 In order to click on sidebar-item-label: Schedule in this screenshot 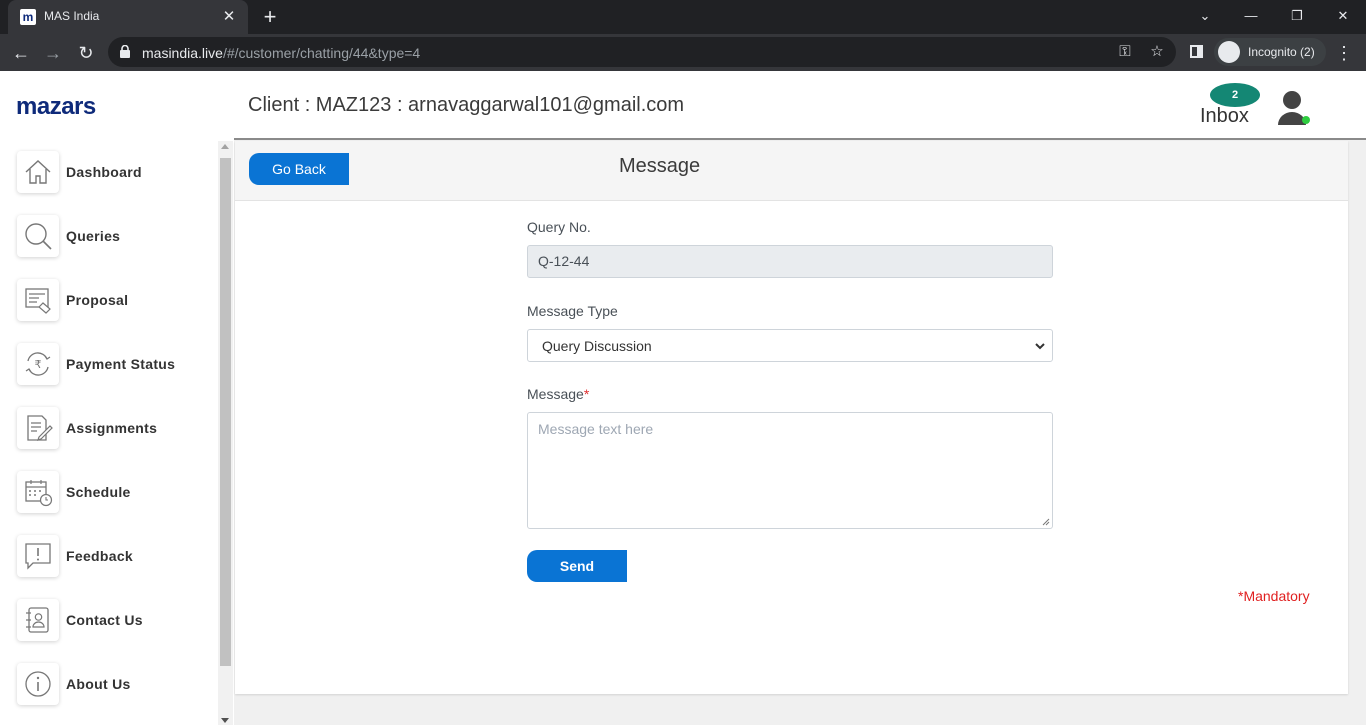, I will do `click(98, 492)`.